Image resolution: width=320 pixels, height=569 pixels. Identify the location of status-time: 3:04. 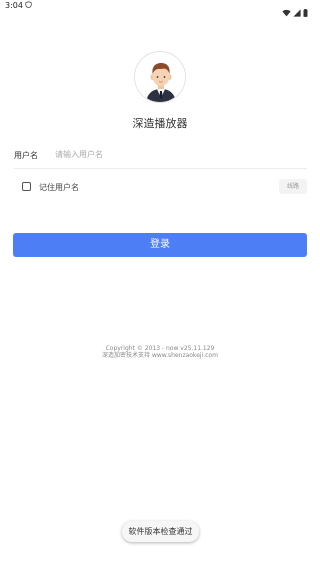
(14, 5).